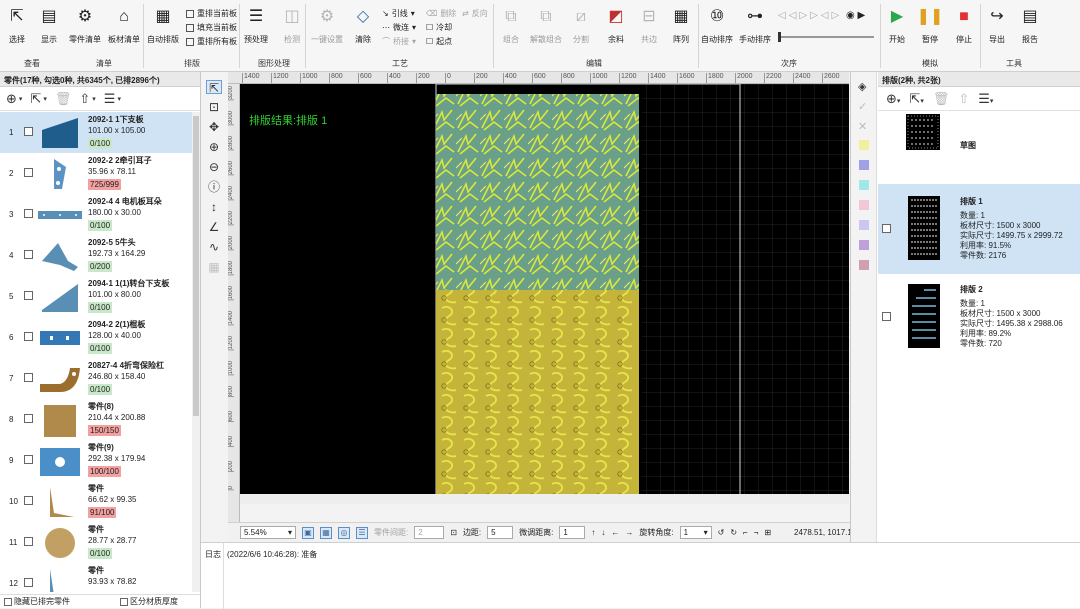 The image size is (1080, 609). What do you see at coordinates (581, 25) in the screenshot?
I see `split-button: ⧄ 分割` at bounding box center [581, 25].